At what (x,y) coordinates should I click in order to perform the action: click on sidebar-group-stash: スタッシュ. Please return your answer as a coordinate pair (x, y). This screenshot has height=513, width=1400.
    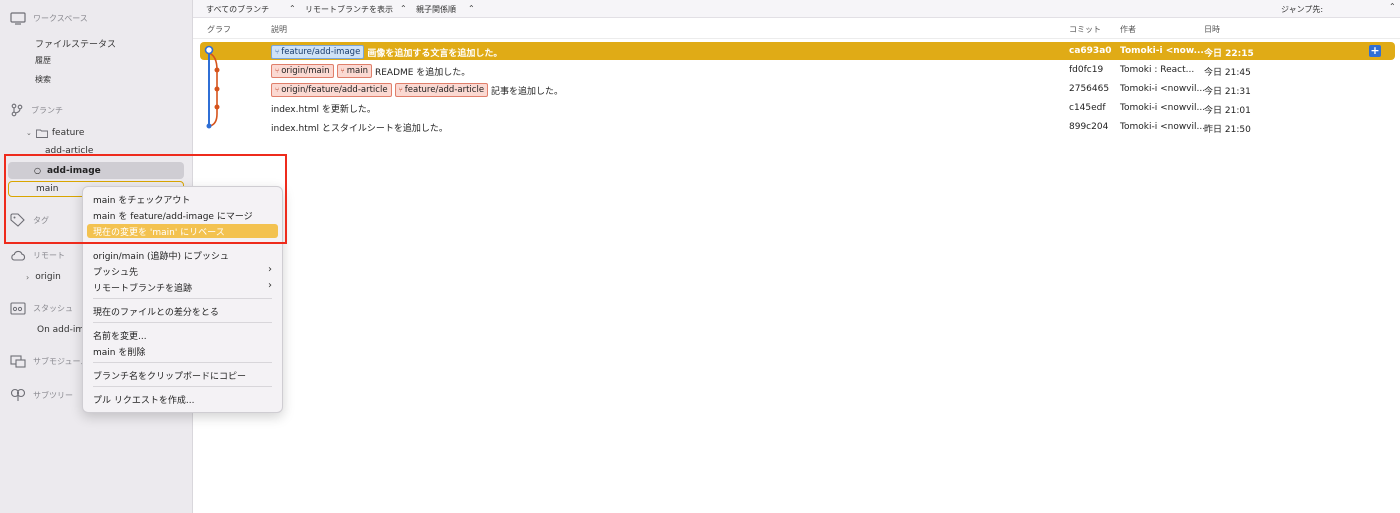
    Looking at the image, I should click on (41, 308).